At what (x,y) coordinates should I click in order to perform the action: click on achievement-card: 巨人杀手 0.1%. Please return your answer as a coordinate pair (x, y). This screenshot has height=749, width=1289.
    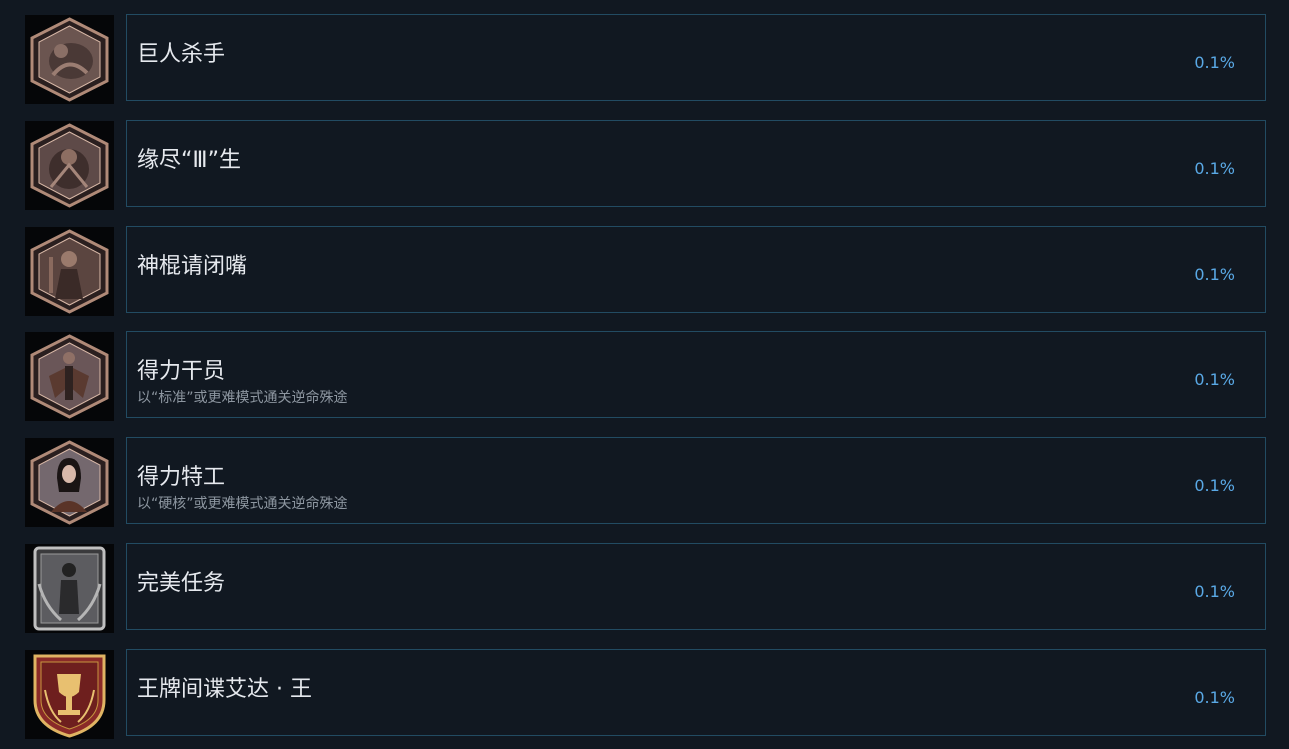
    Looking at the image, I should click on (696, 57).